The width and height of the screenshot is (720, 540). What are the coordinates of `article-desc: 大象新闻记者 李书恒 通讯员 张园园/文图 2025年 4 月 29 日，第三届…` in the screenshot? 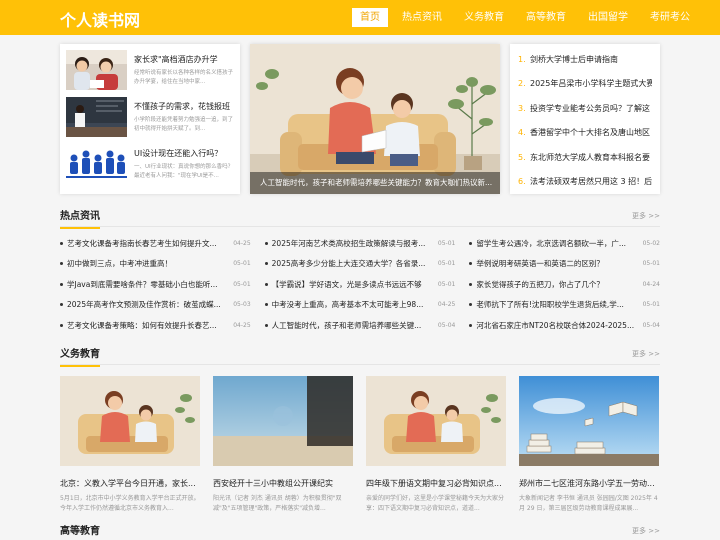 It's located at (588, 503).